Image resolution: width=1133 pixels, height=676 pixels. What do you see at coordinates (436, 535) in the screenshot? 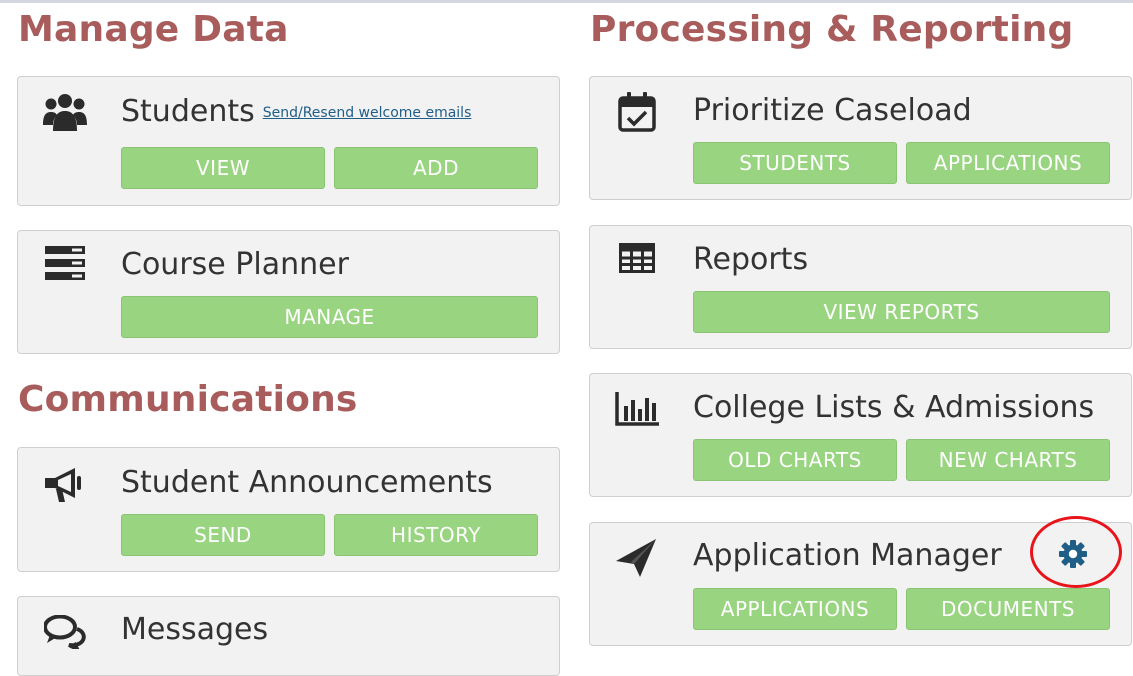
I see `announcements-history-button: HISTORY` at bounding box center [436, 535].